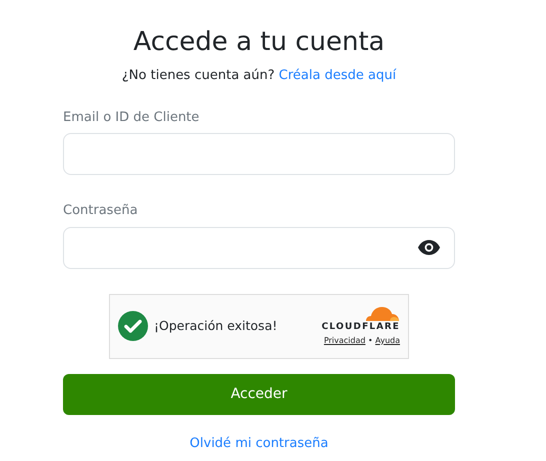  What do you see at coordinates (131, 117) in the screenshot?
I see `field-label: Email o ID de Cliente` at bounding box center [131, 117].